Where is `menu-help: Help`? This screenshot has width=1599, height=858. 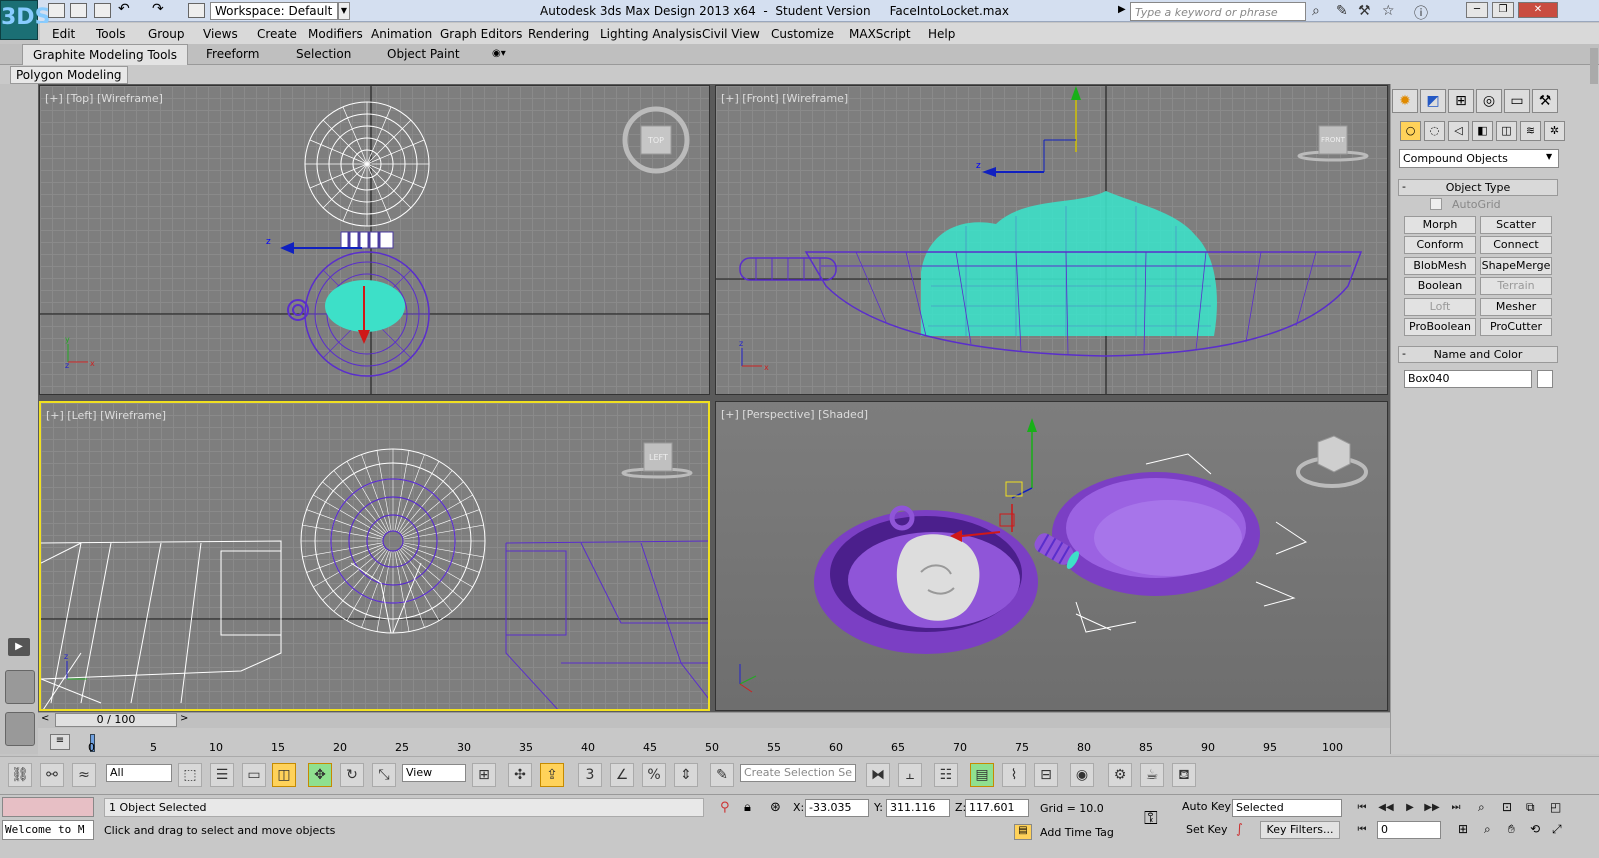
menu-help: Help is located at coordinates (941, 34).